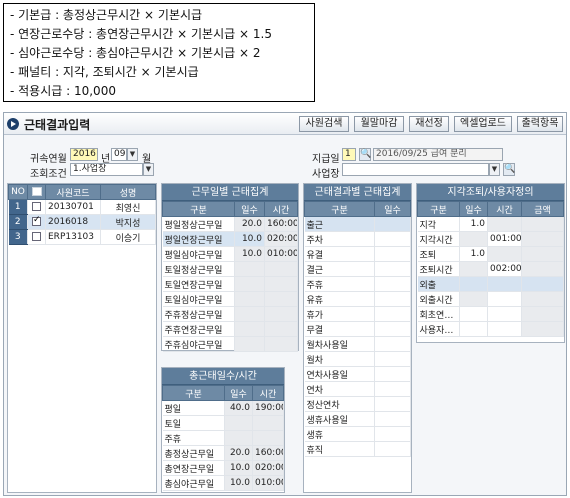 Image resolution: width=570 pixels, height=498 pixels. I want to click on table-row: 외출, so click(490, 284).